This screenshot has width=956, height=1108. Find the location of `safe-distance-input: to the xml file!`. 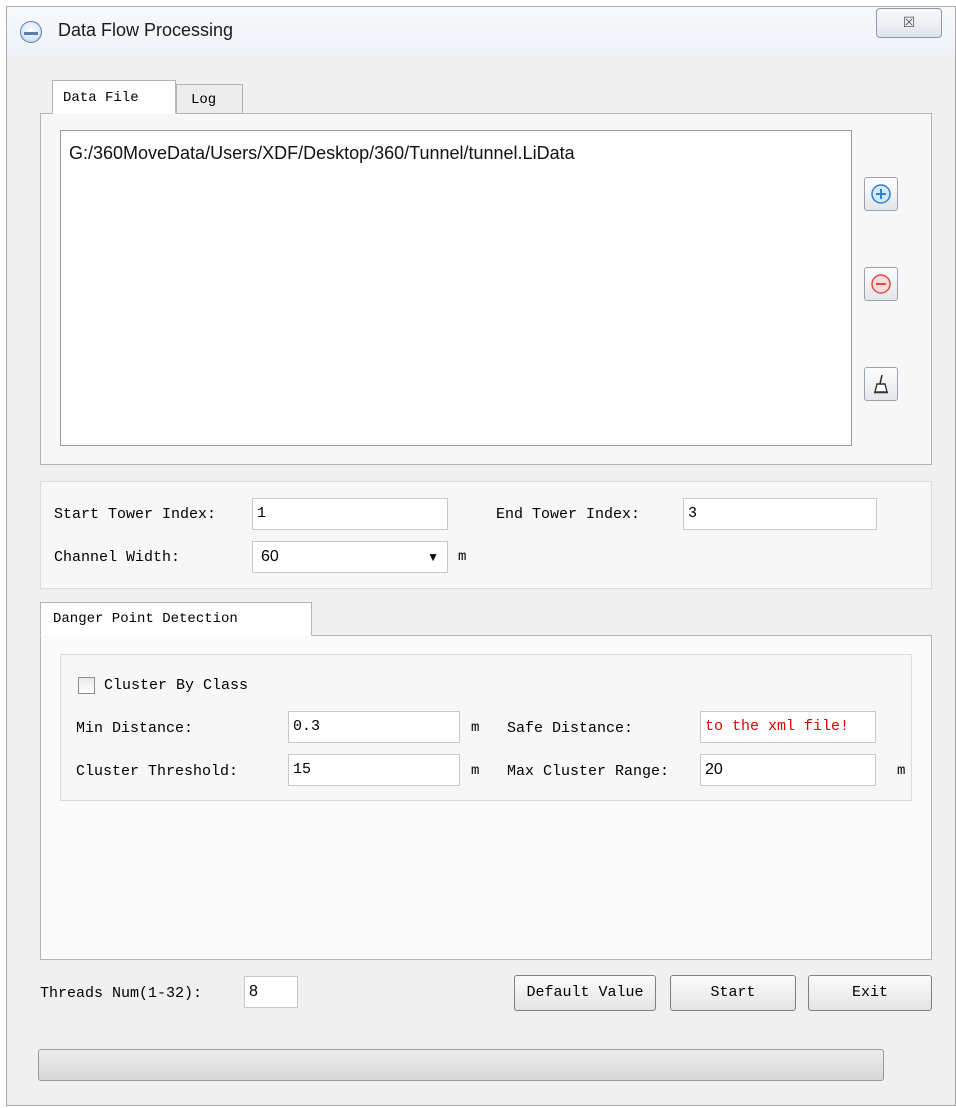

safe-distance-input: to the xml file! is located at coordinates (788, 727).